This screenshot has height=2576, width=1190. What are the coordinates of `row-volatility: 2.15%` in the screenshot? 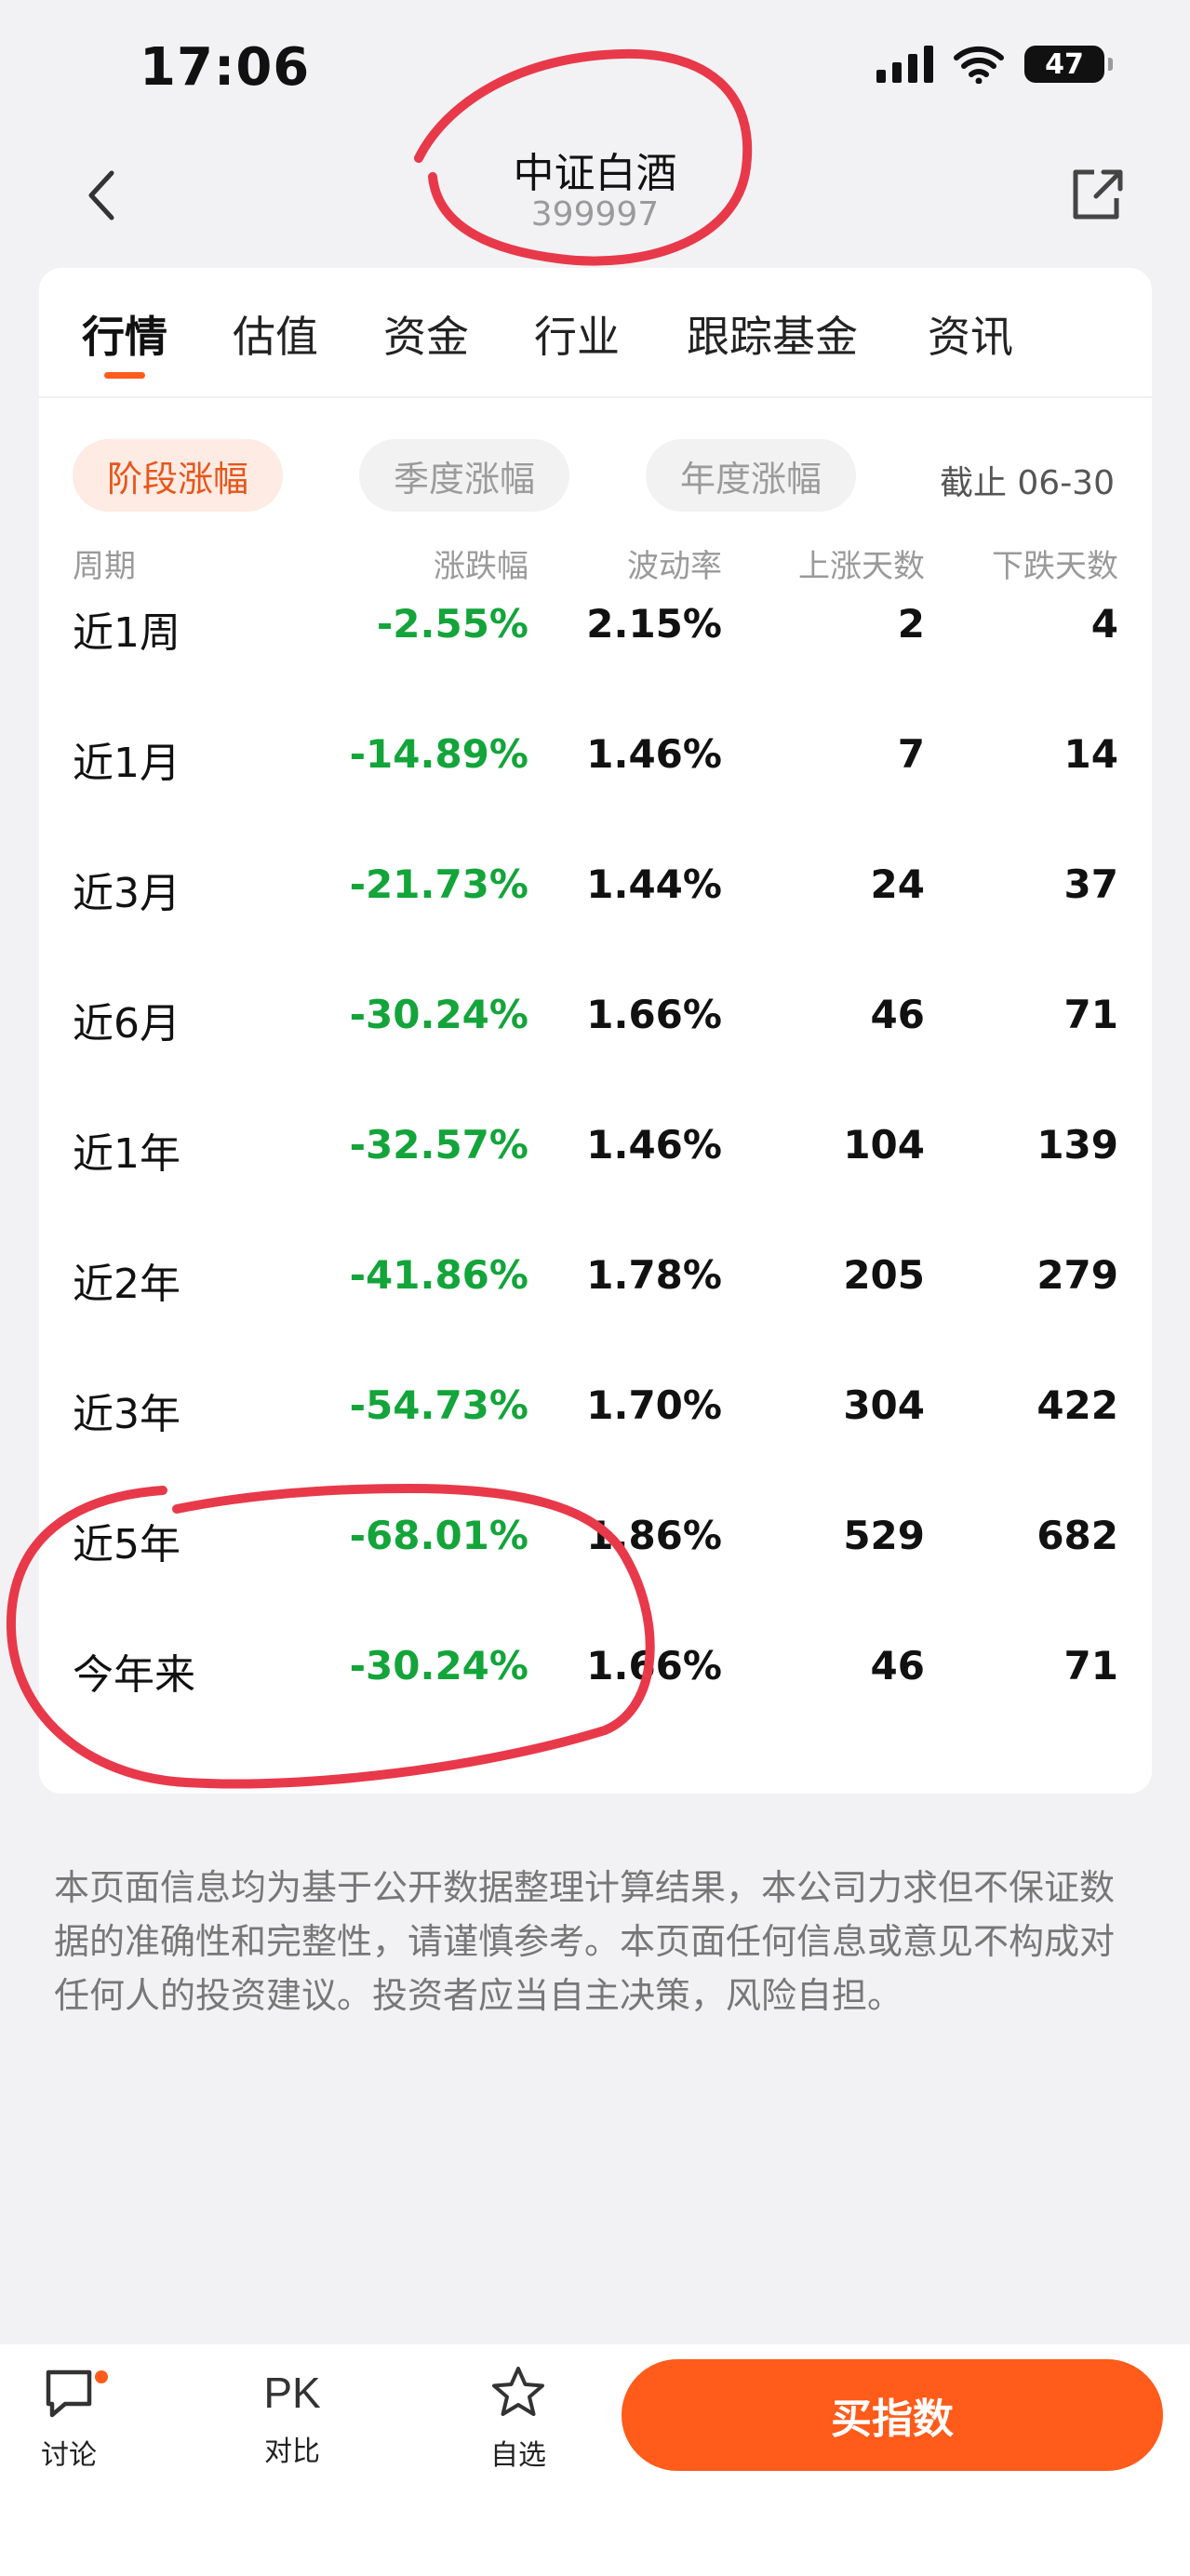 It's located at (654, 624).